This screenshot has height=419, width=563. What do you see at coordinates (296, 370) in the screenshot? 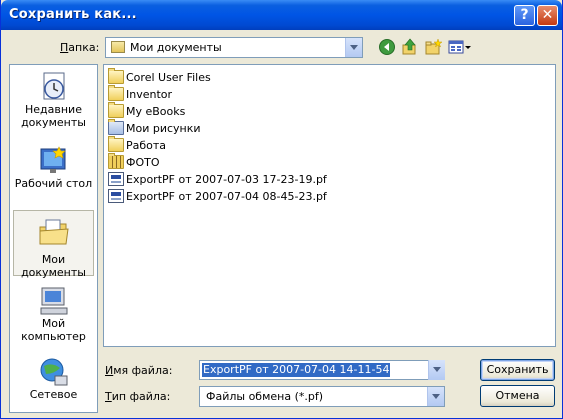
I see `filename-input-value: ExportPF от 2007-07-04 14-11-54` at bounding box center [296, 370].